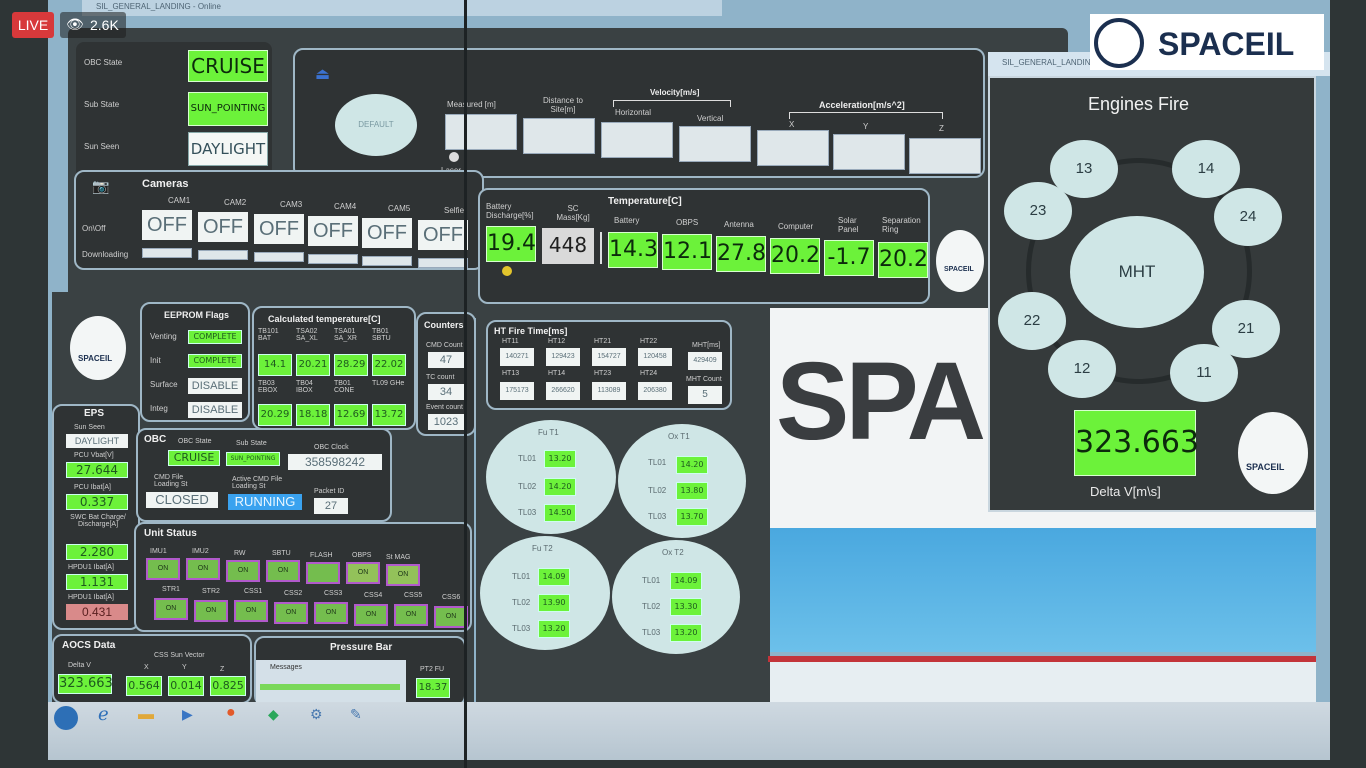 The height and width of the screenshot is (768, 1366). I want to click on eps-sun-label: Sun Seen, so click(89, 427).